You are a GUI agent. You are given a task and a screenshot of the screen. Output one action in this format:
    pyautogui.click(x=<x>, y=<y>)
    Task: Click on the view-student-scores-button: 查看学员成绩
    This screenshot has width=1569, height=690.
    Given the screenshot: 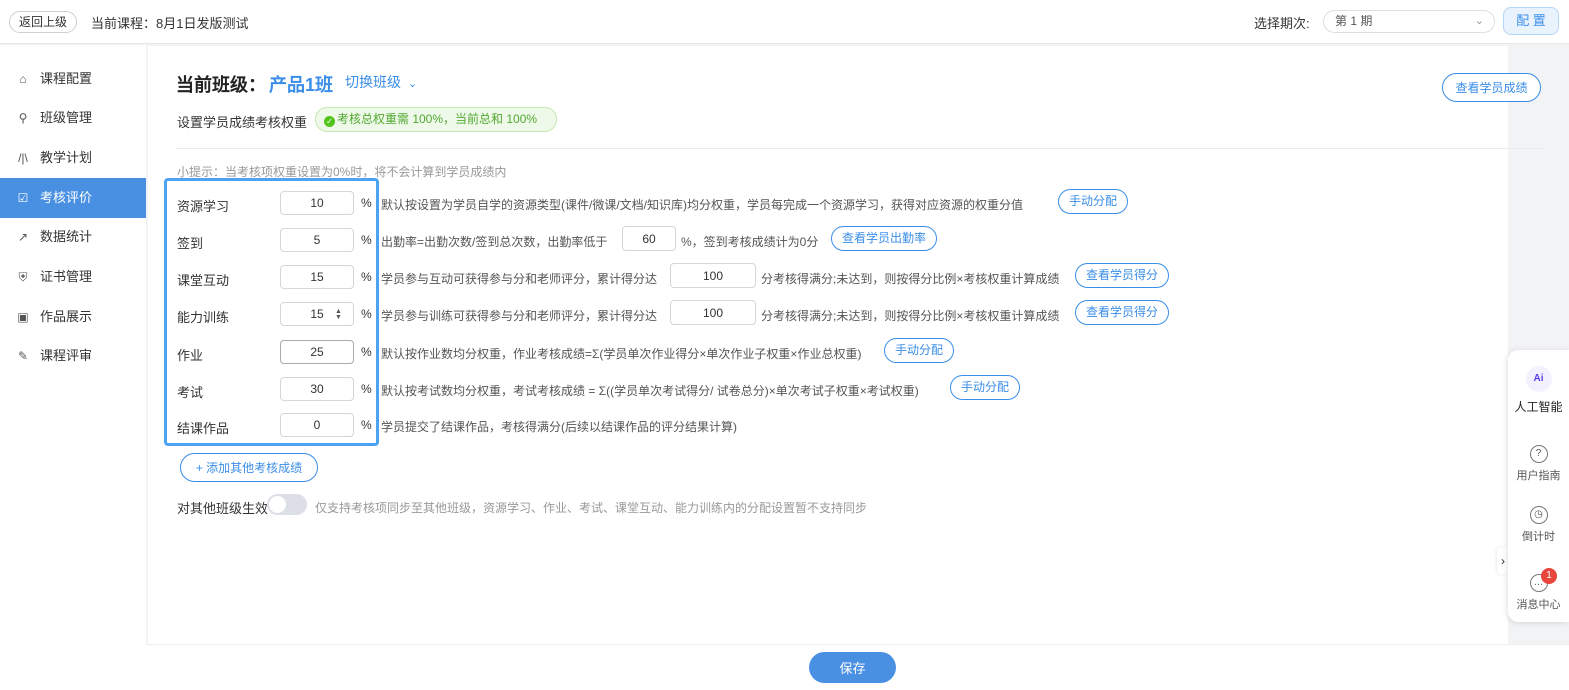 What is the action you would take?
    pyautogui.click(x=1491, y=87)
    